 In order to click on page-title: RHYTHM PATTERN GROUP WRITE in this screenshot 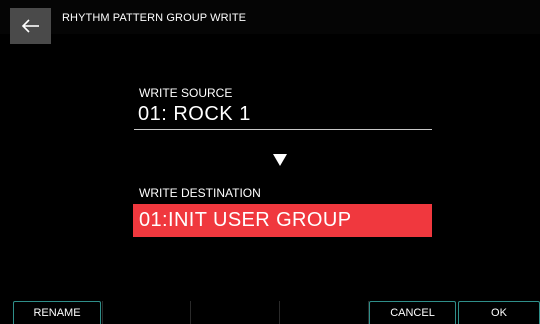, I will do `click(154, 18)`.